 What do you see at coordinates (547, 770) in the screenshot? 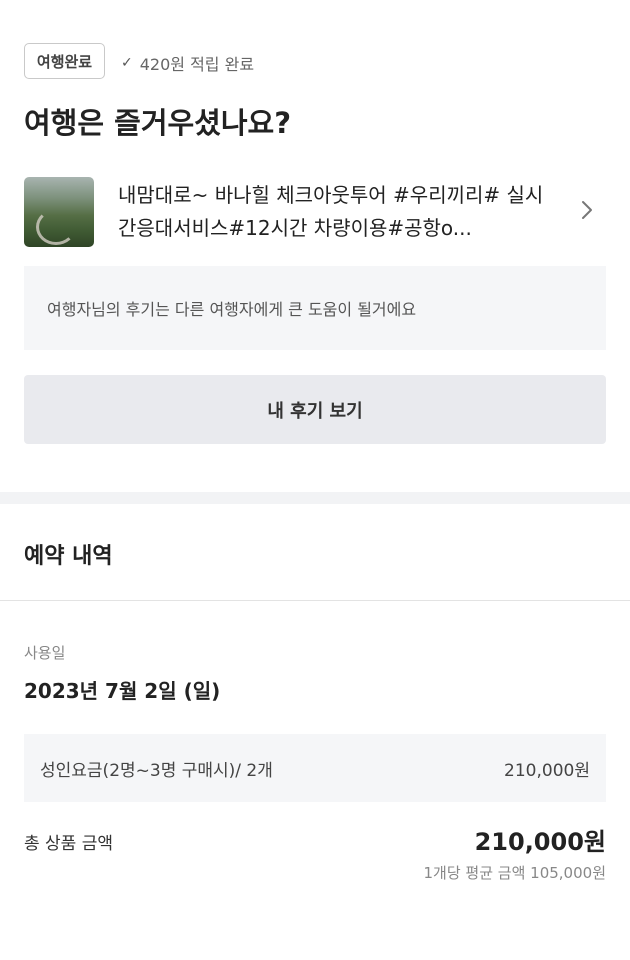
I see `price-item-value: 210,000원` at bounding box center [547, 770].